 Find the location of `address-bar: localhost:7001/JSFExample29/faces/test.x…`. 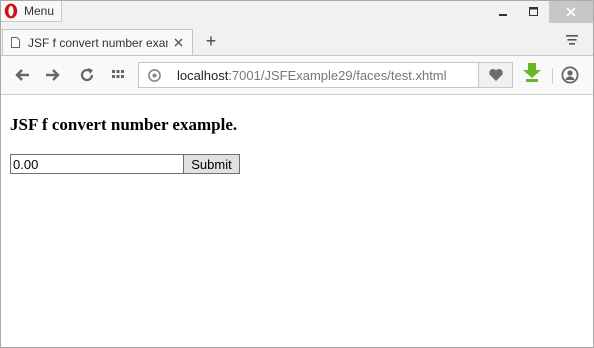

address-bar: localhost:7001/JSFExample29/faces/test.x… is located at coordinates (308, 75).